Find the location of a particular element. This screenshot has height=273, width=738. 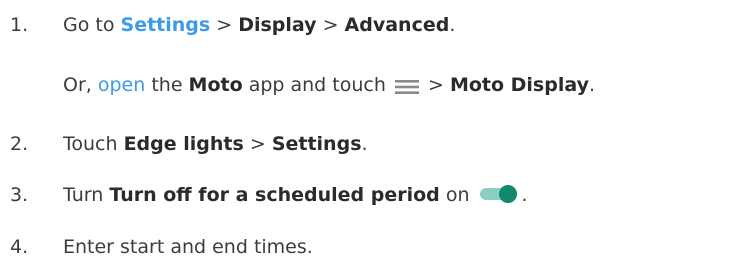

menu-item-edge-lights: Edge lights is located at coordinates (183, 144).